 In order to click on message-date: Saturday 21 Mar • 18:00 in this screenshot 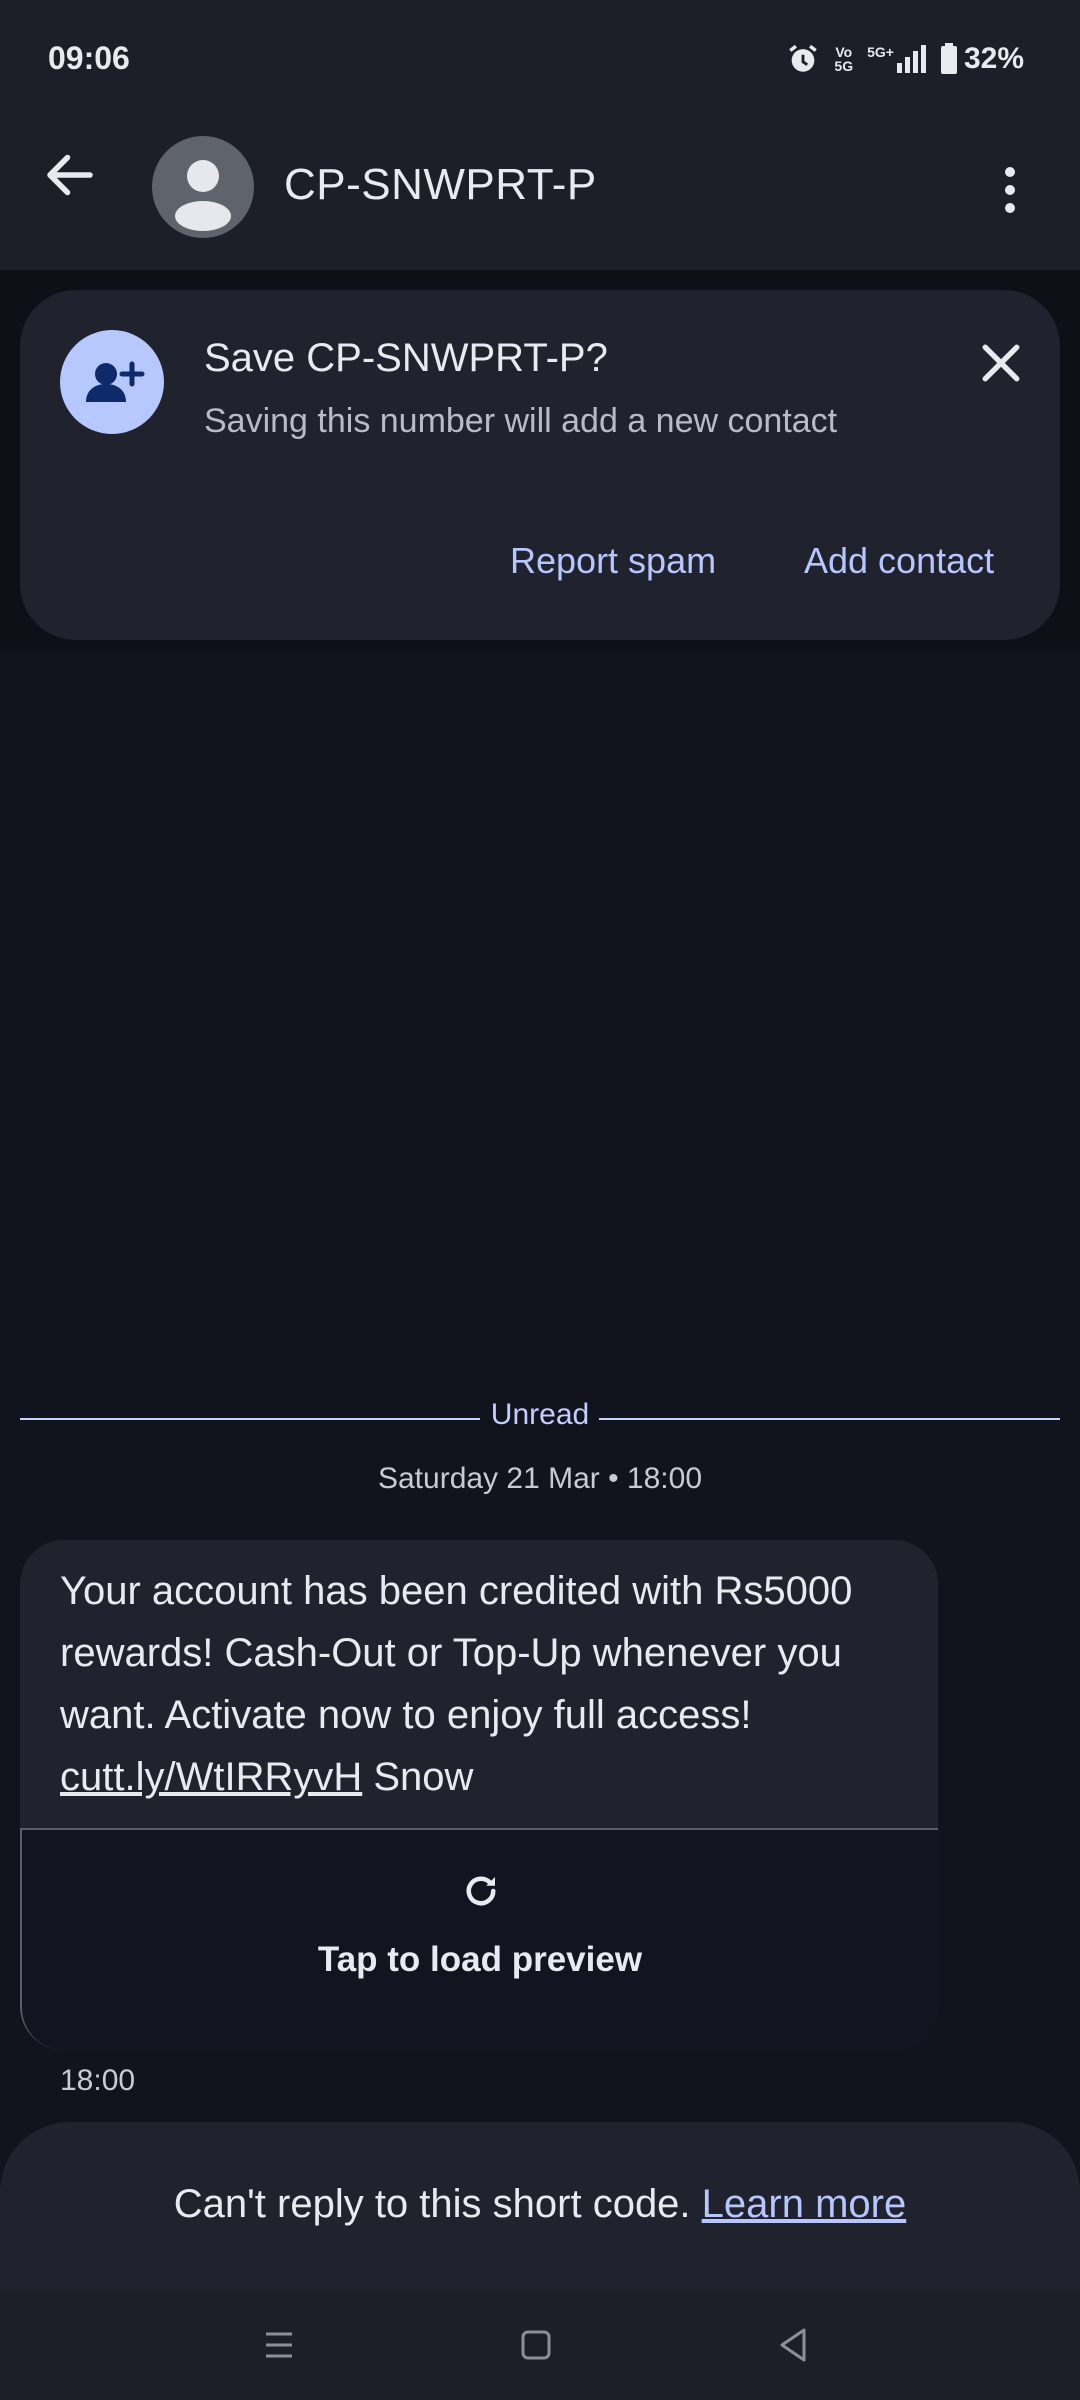, I will do `click(540, 1478)`.